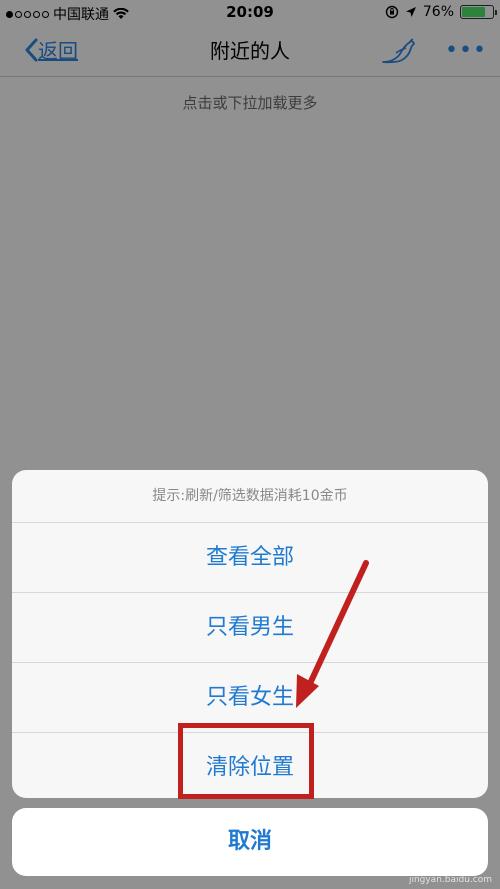  I want to click on watermark-url: jingyan.baidu.com, so click(450, 880).